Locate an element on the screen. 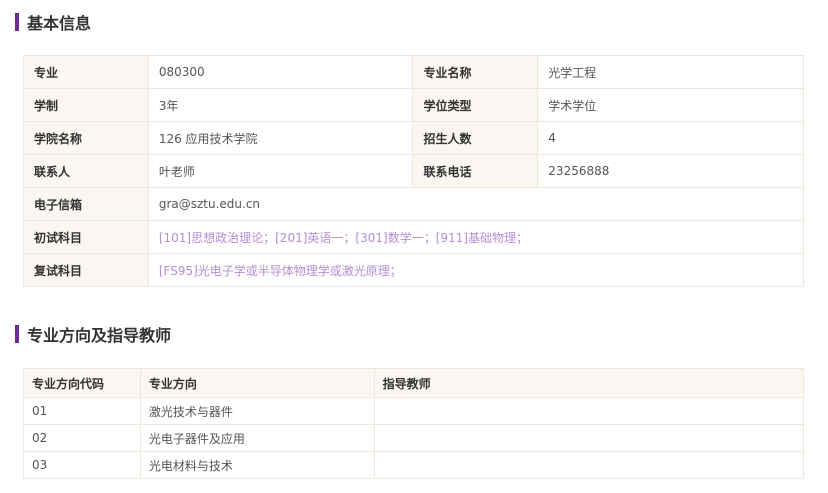 The height and width of the screenshot is (493, 828). retest-subject-link: [FS95]光电子学或半导体物理学或激光原理 is located at coordinates (274, 271).